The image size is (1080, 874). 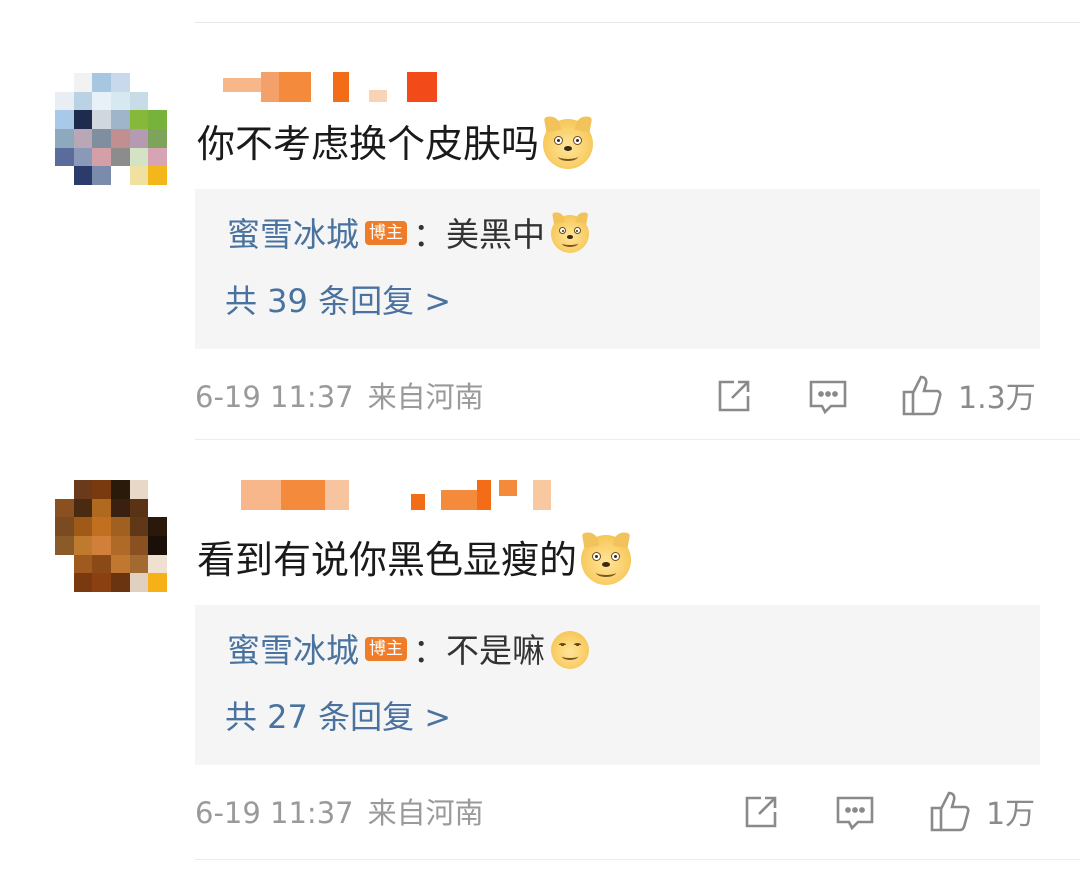 What do you see at coordinates (637, 859) in the screenshot?
I see `comment-divider` at bounding box center [637, 859].